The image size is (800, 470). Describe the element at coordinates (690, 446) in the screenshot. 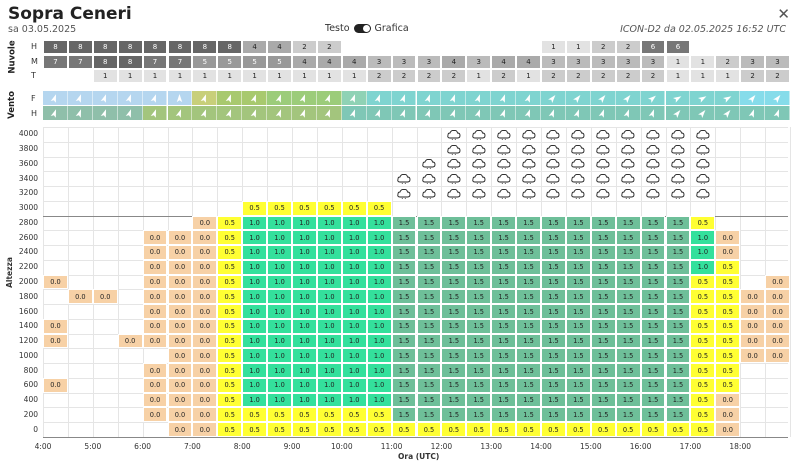

I see `x-tick-label: 17:00` at that location.